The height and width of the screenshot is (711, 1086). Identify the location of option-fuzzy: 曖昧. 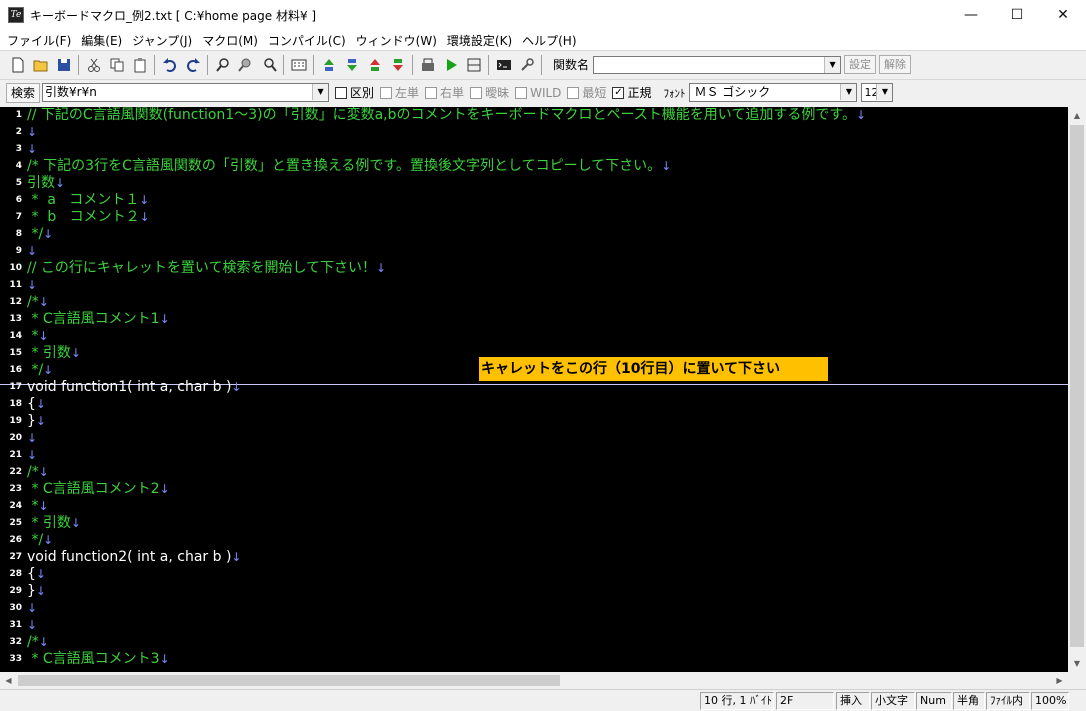
(489, 92).